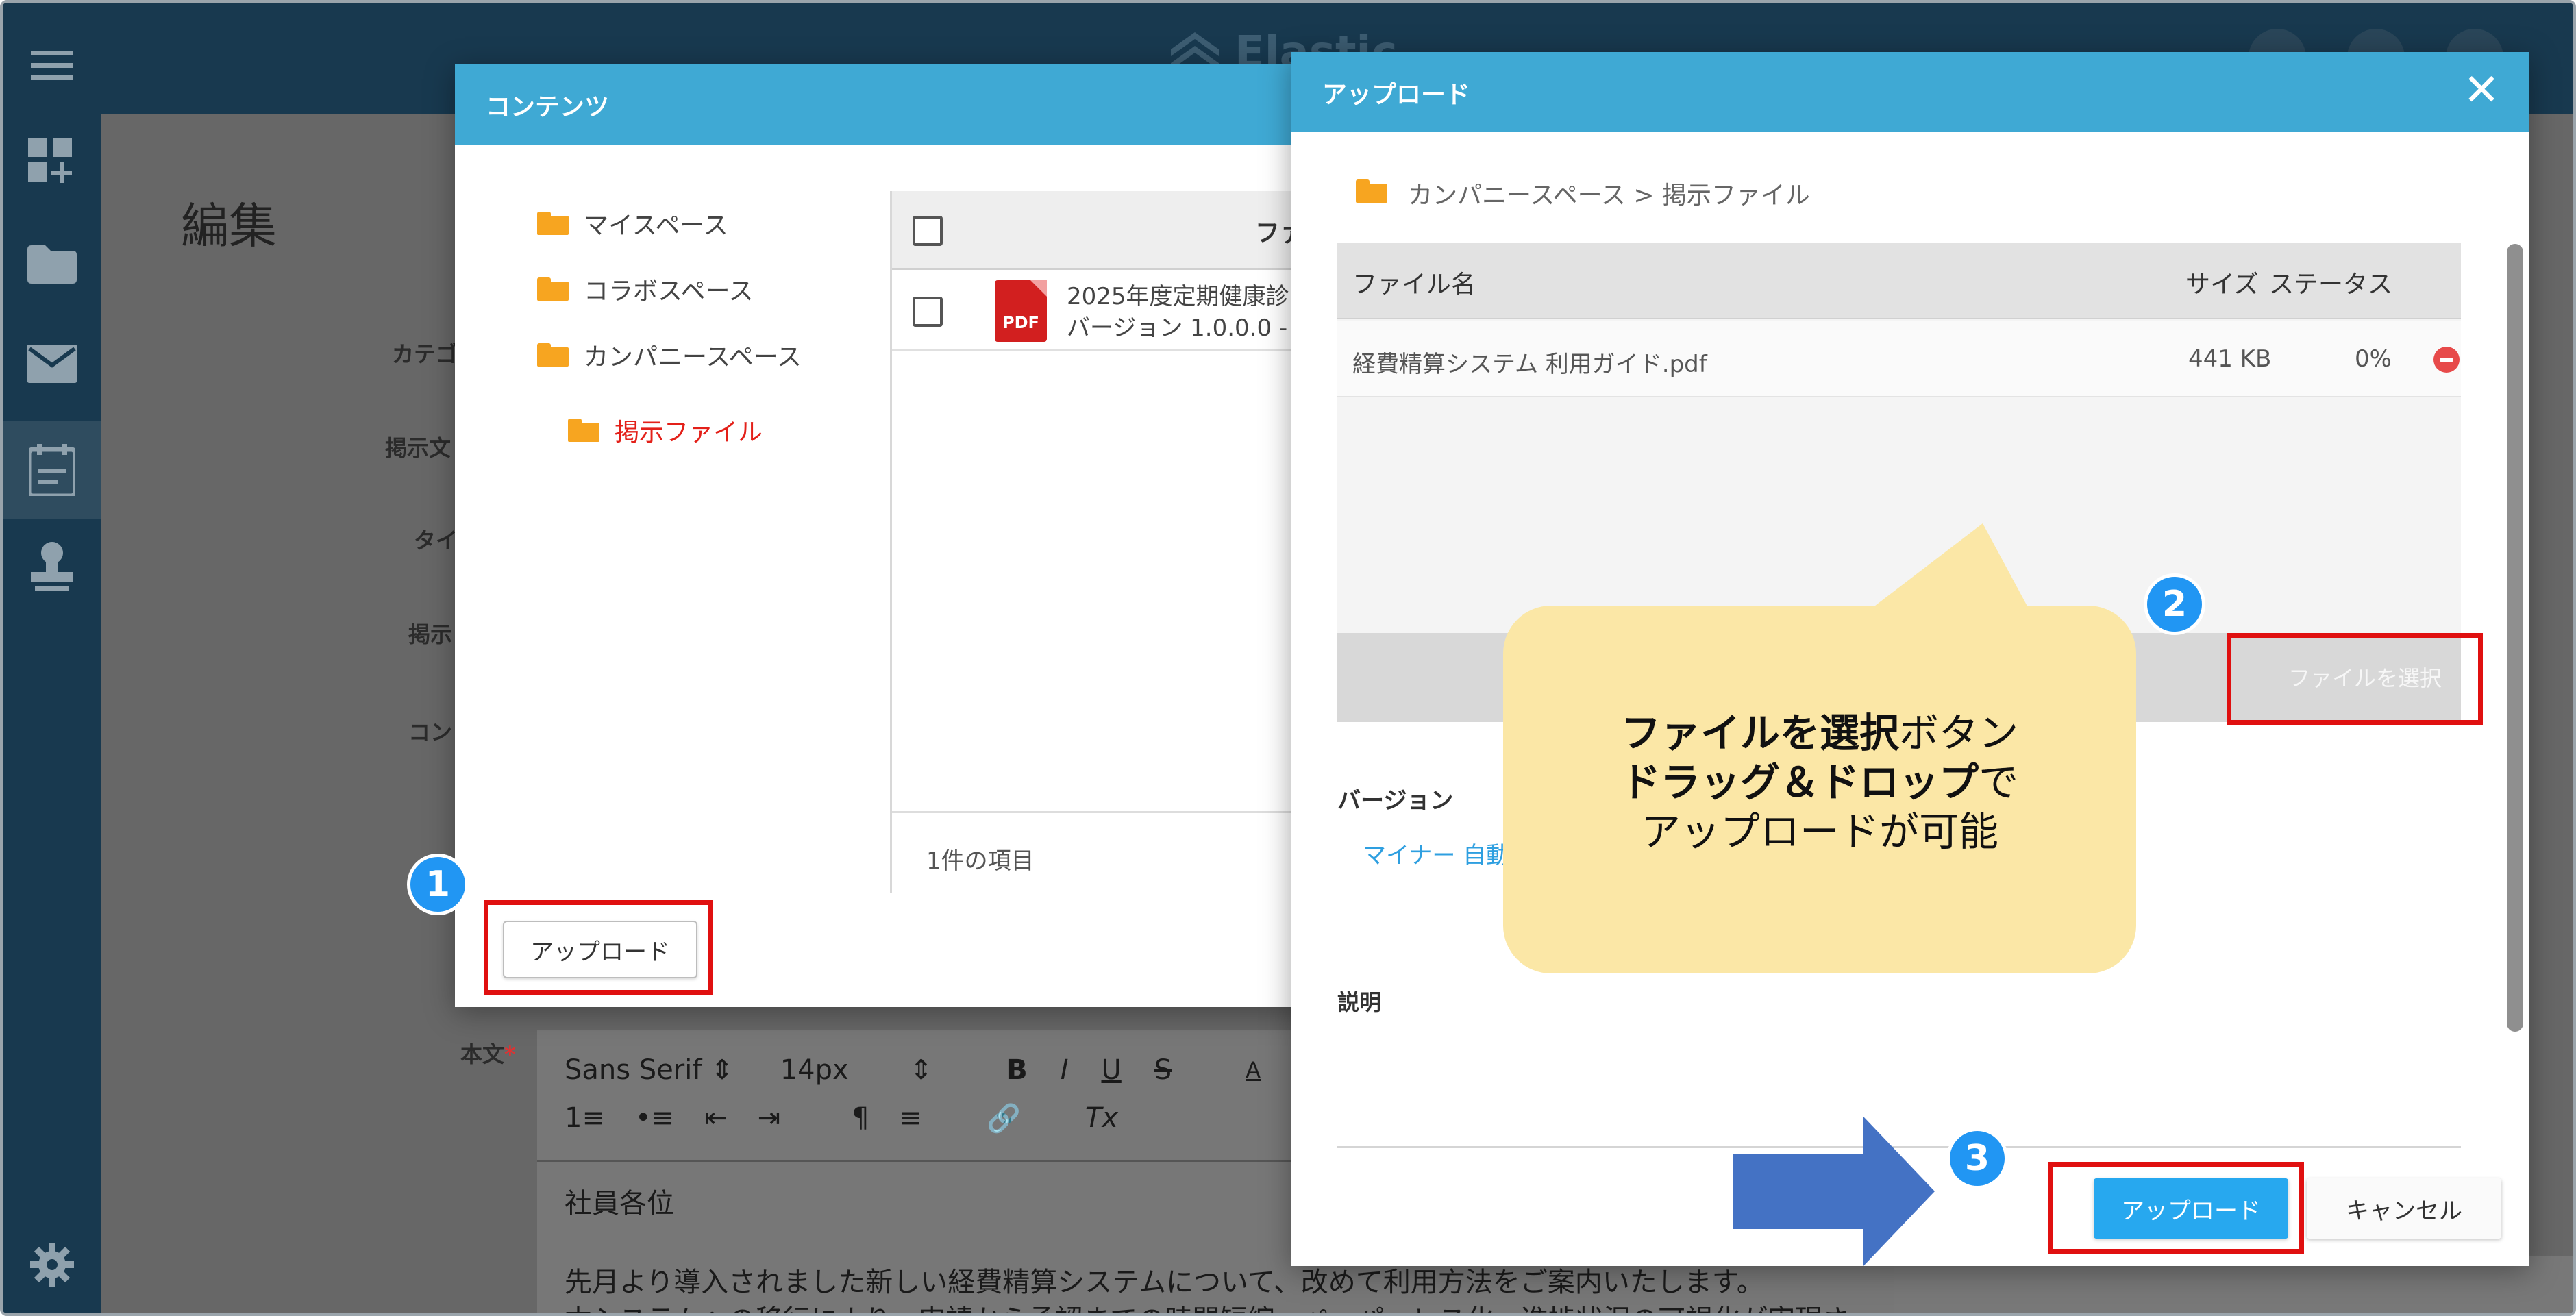 Image resolution: width=2576 pixels, height=1316 pixels. I want to click on highlight-box-upload, so click(598, 948).